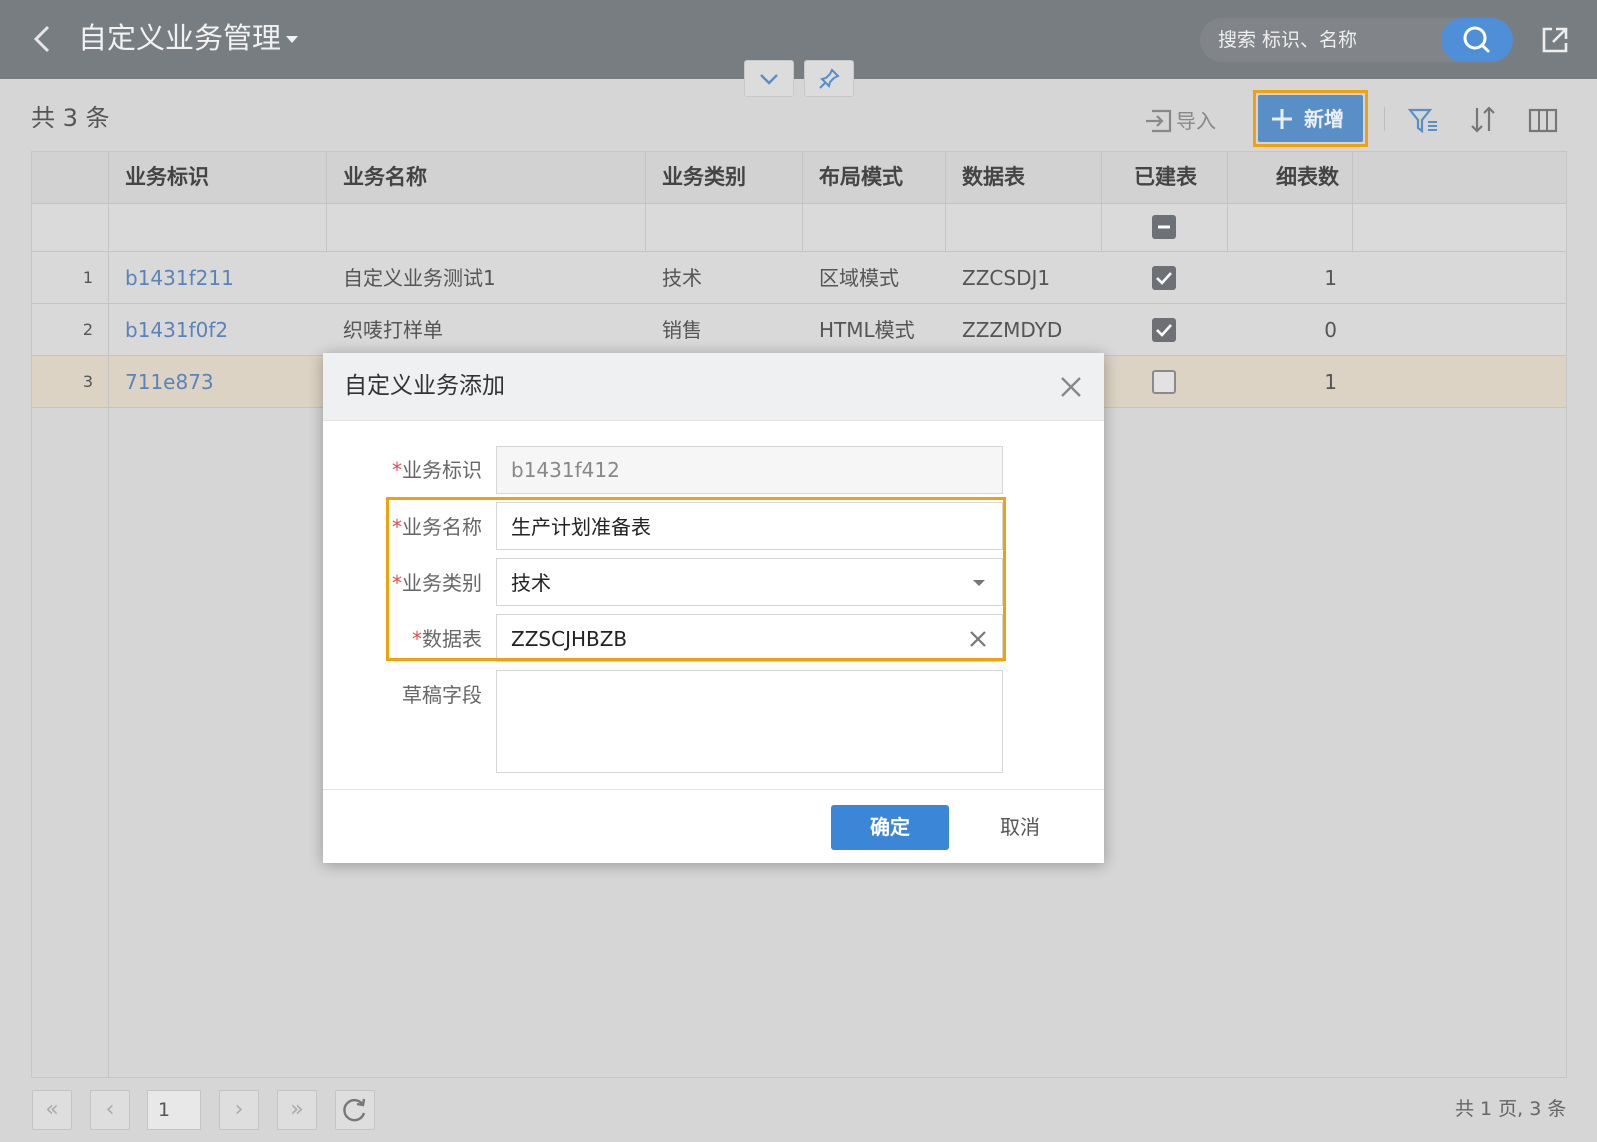 Image resolution: width=1597 pixels, height=1142 pixels. I want to click on column-header-detail-count: 细表数, so click(1307, 177).